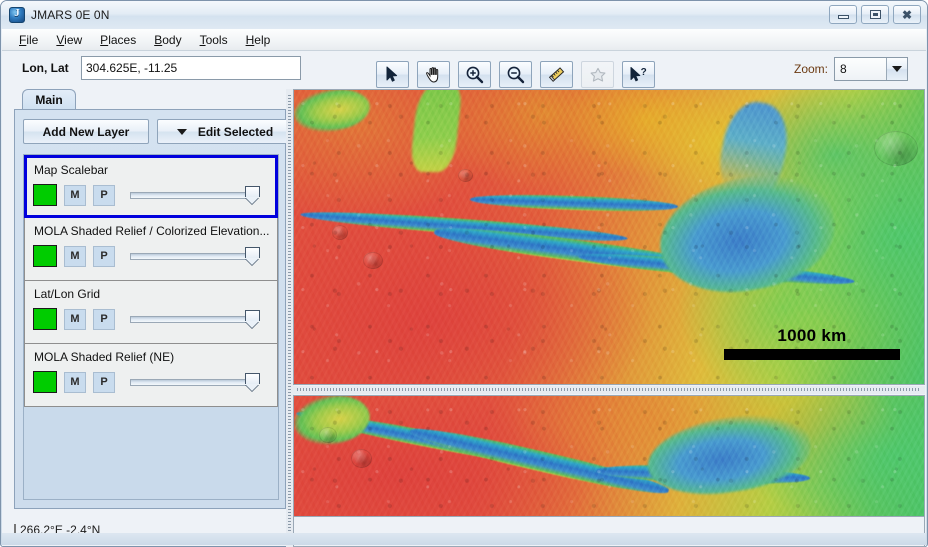  I want to click on zoom-in-tool, so click(474, 74).